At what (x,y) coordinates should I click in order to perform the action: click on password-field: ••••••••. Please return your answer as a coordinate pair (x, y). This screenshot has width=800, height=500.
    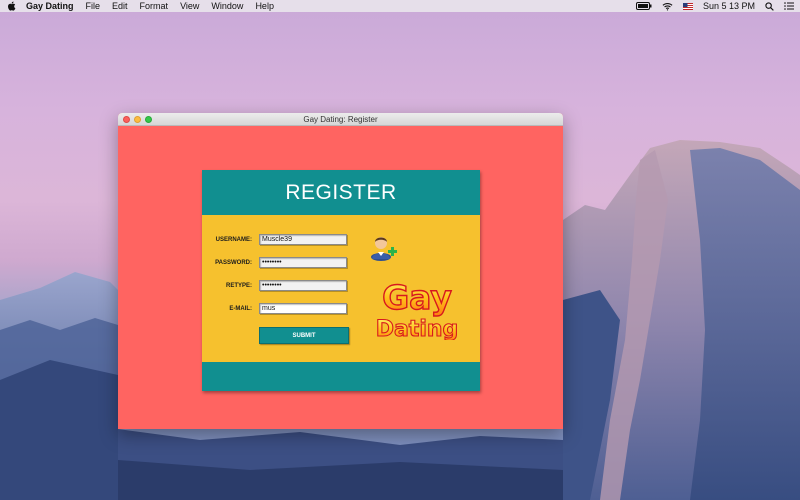
    Looking at the image, I should click on (303, 262).